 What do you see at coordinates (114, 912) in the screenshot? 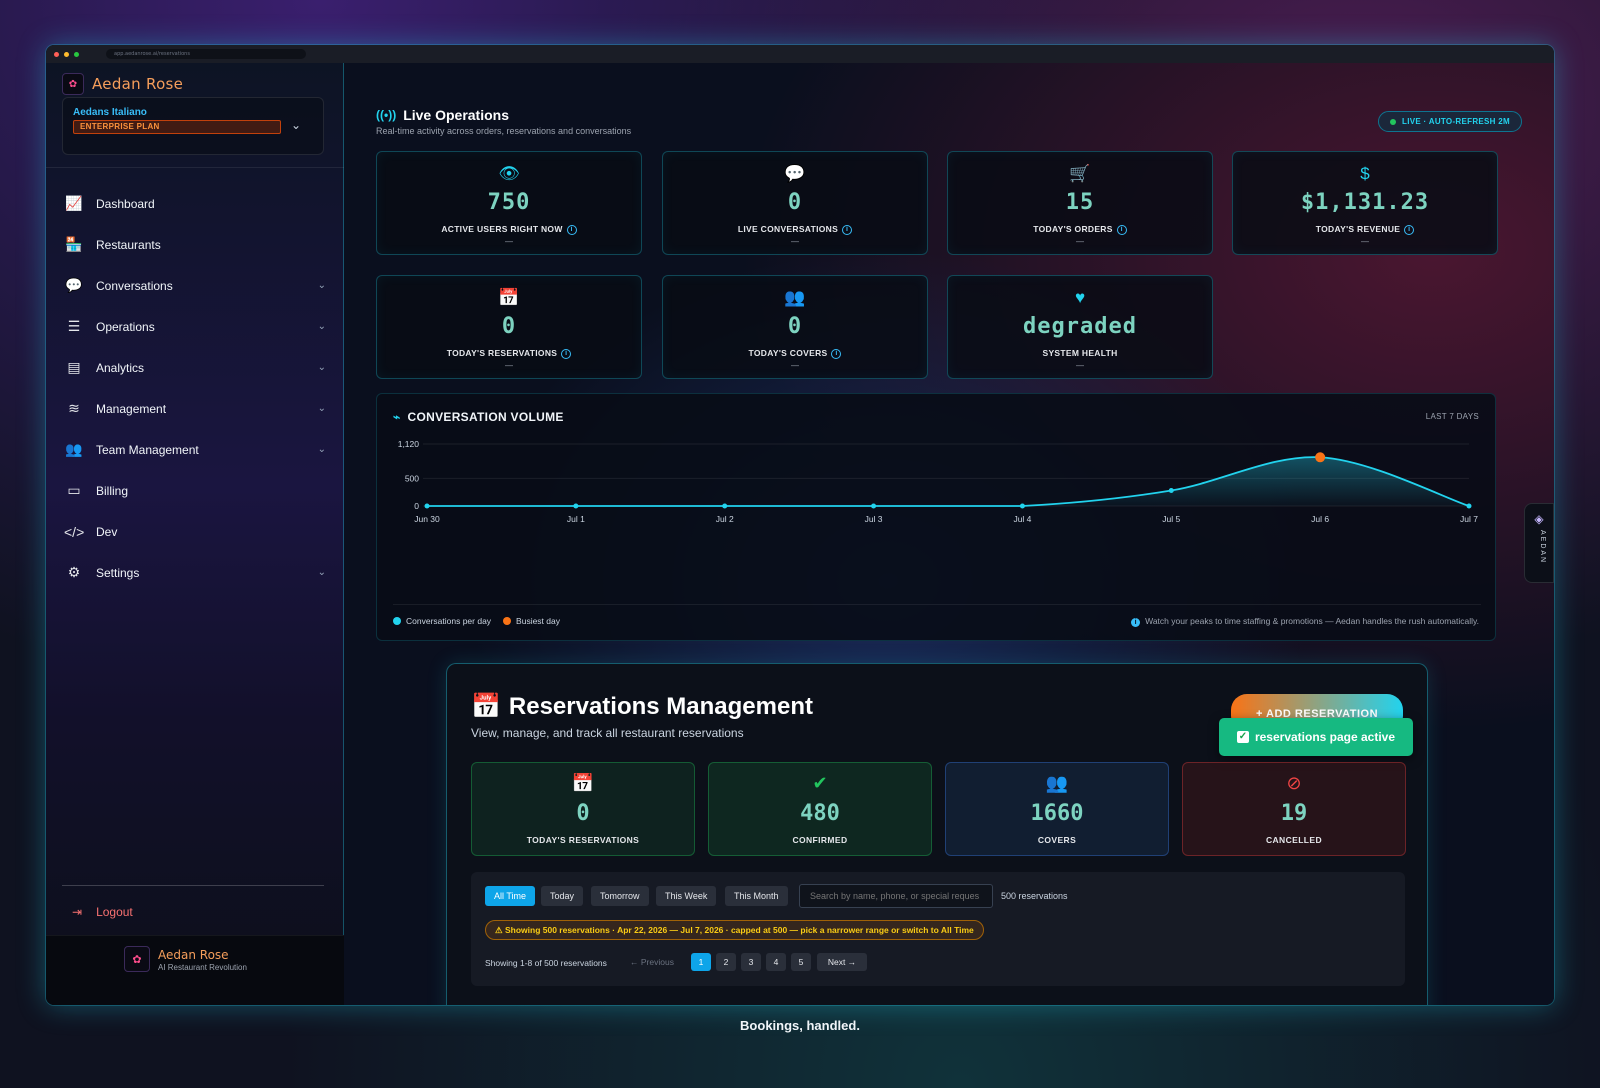
I see `logout-label: Logout` at bounding box center [114, 912].